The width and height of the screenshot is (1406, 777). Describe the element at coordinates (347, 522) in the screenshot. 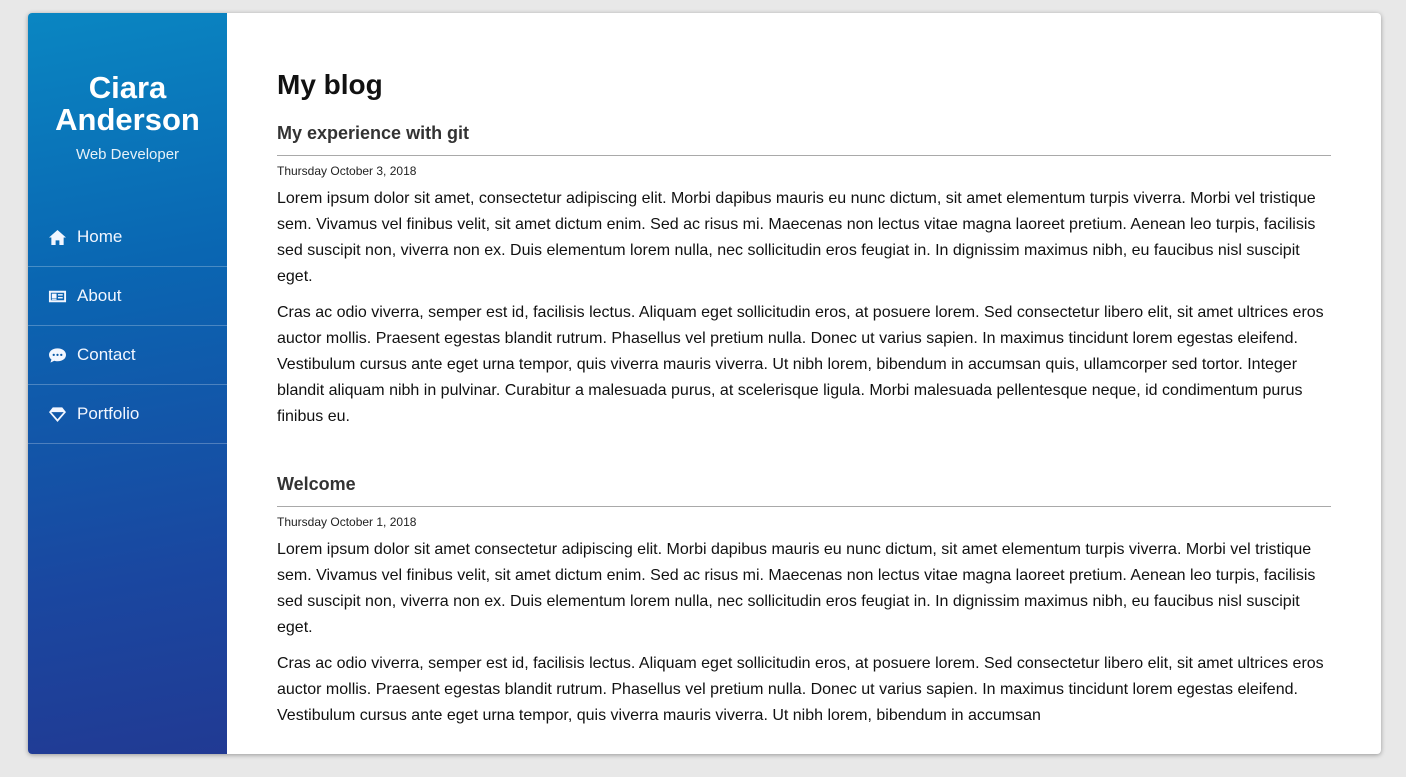

I see `post-date: Thursday October 1, 2018` at that location.